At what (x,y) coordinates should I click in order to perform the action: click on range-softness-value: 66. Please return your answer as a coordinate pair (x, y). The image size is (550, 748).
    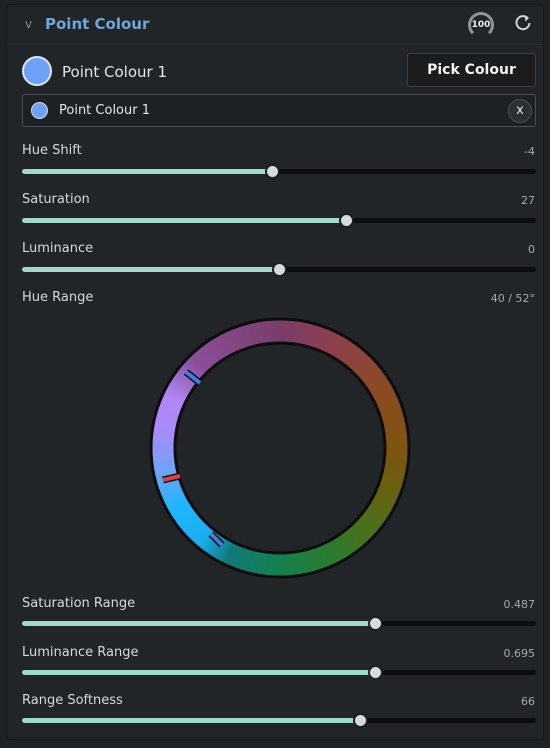
    Looking at the image, I should click on (528, 701).